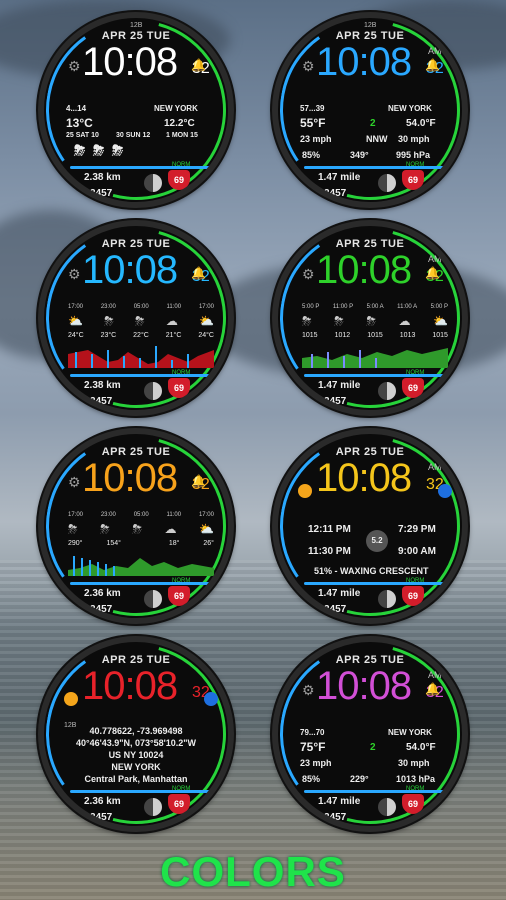  I want to click on pressure: 1013 hPa, so click(416, 779).